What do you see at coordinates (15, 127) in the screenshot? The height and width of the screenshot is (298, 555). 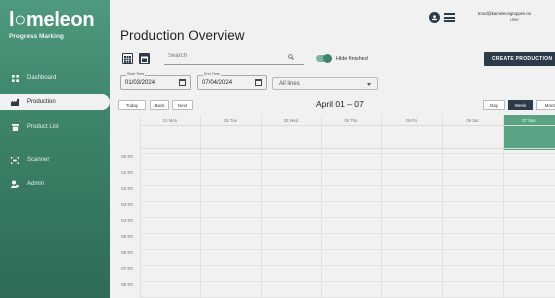 I see `box-icon` at bounding box center [15, 127].